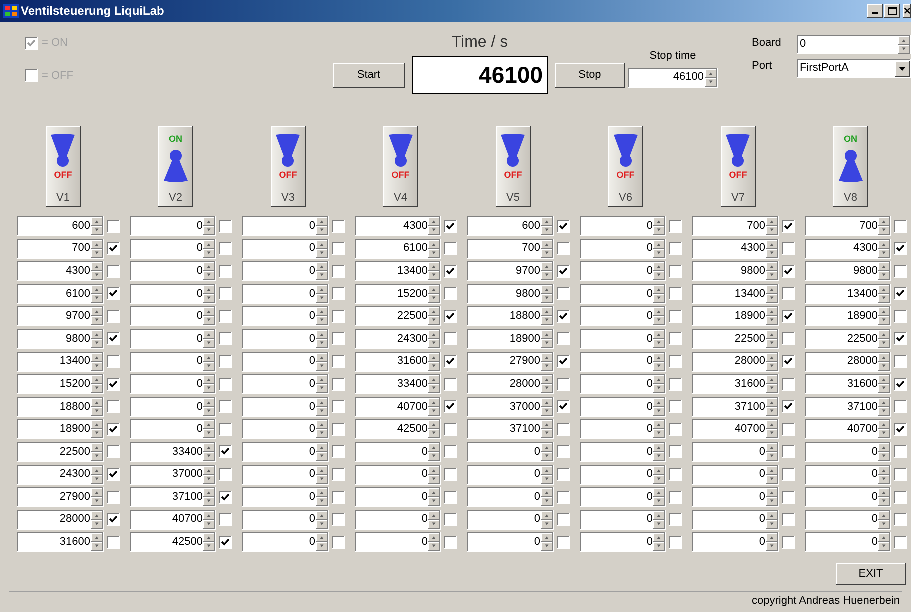 The width and height of the screenshot is (911, 612). I want to click on minimize-button, so click(875, 11).